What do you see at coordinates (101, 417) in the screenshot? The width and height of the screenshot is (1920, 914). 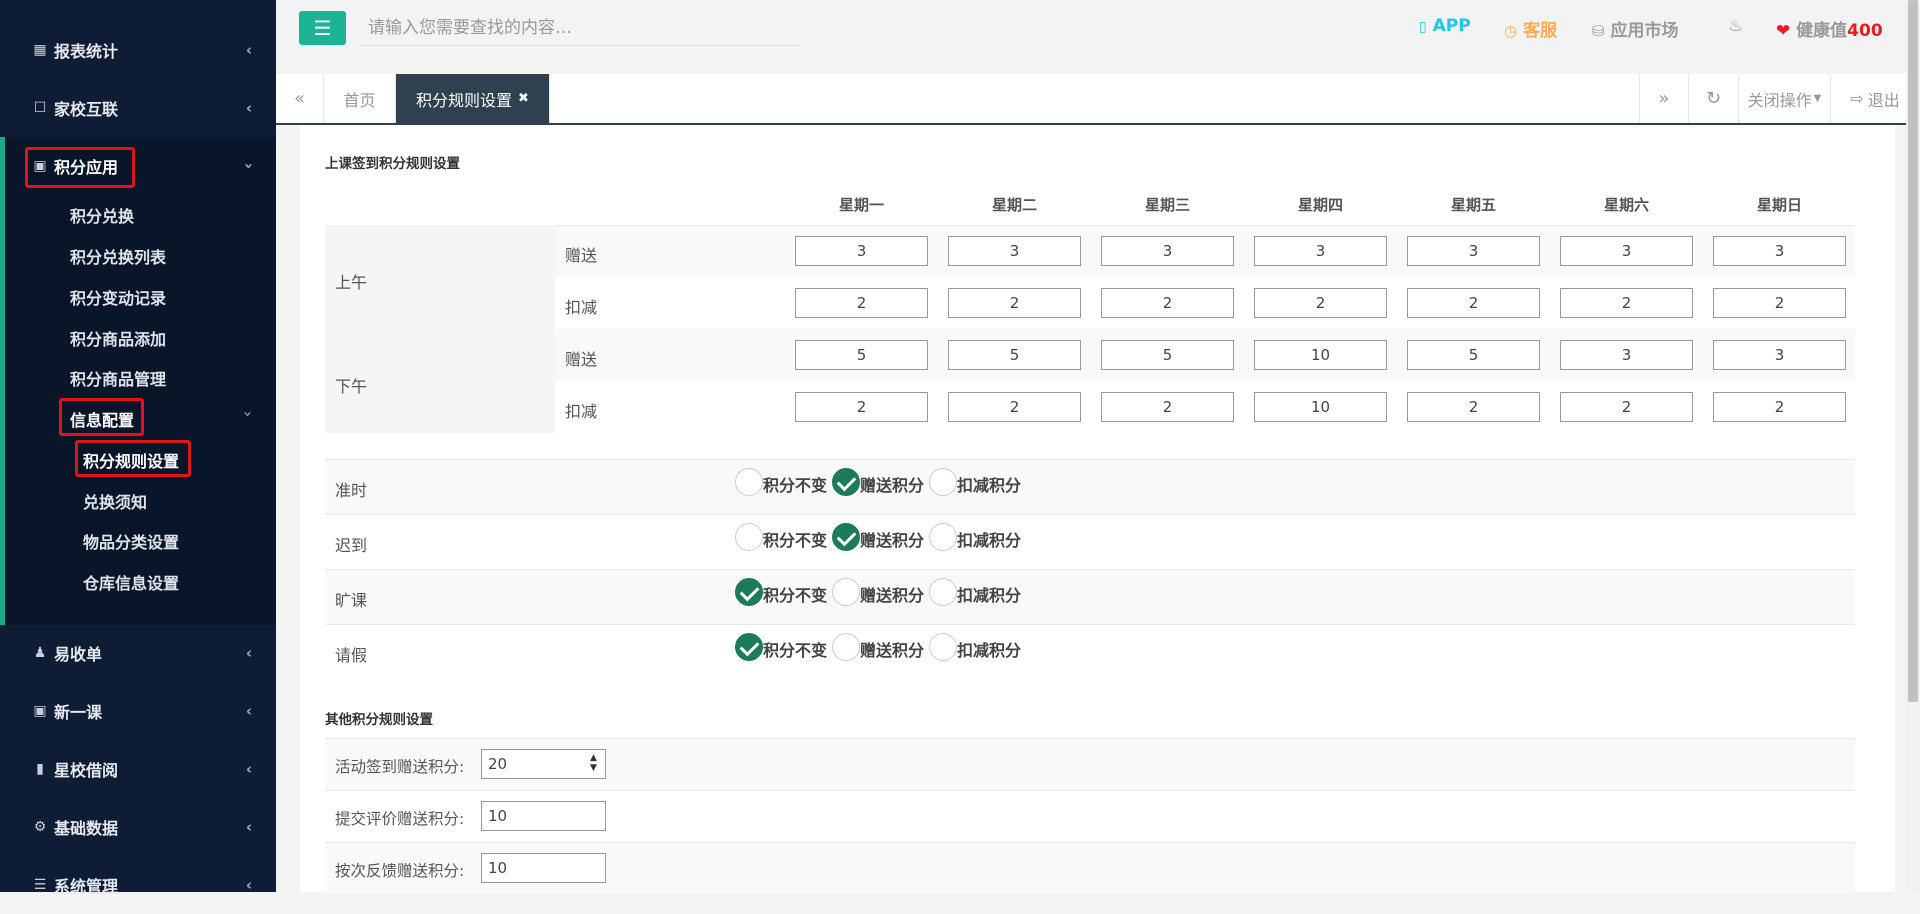 I see `highlight-box` at bounding box center [101, 417].